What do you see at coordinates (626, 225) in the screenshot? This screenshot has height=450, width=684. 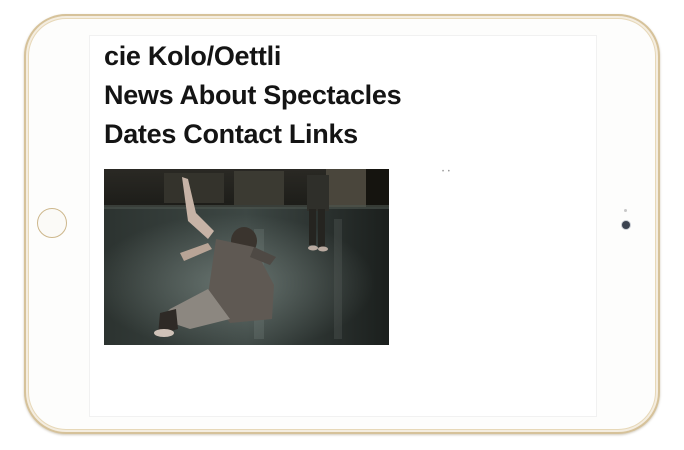 I see `front-camera-icon` at bounding box center [626, 225].